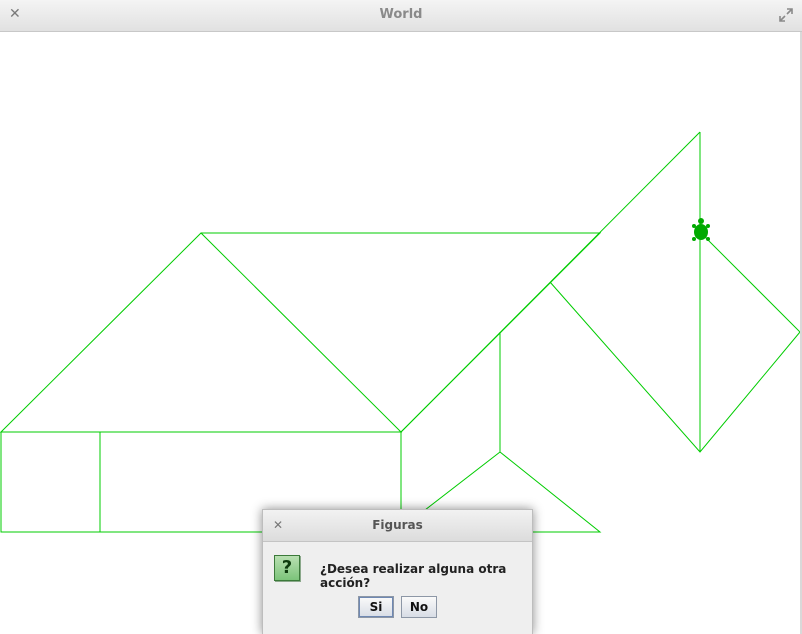 The width and height of the screenshot is (802, 634). What do you see at coordinates (413, 576) in the screenshot?
I see `dialog-message: ¿Desea realizar alguna otra acción?` at bounding box center [413, 576].